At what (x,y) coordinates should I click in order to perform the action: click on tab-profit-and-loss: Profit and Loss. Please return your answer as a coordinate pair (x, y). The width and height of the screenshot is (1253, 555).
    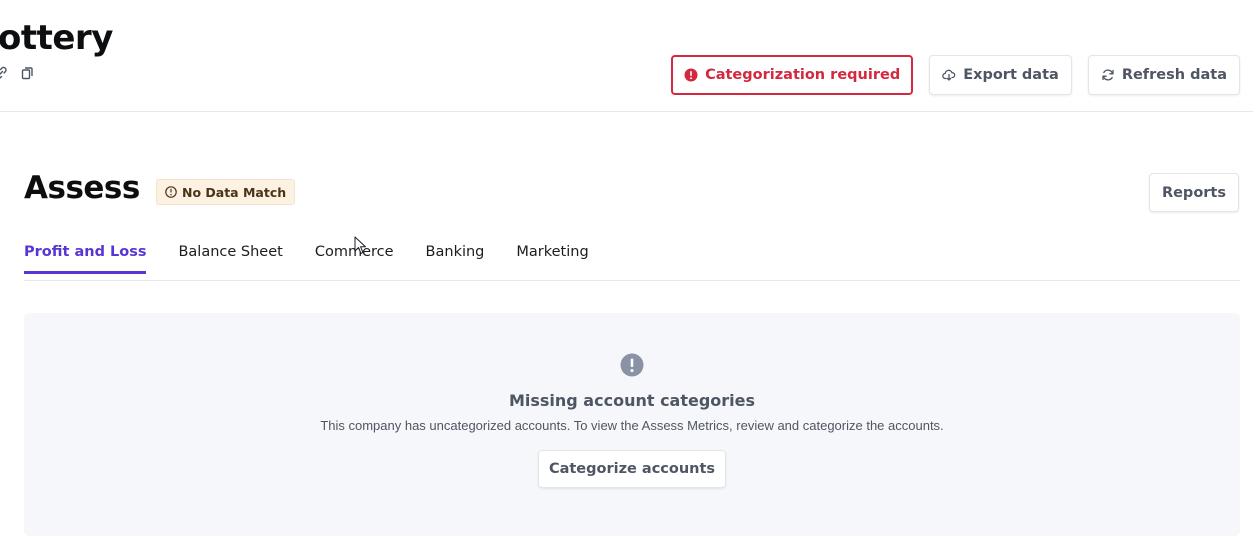
    Looking at the image, I should click on (85, 259).